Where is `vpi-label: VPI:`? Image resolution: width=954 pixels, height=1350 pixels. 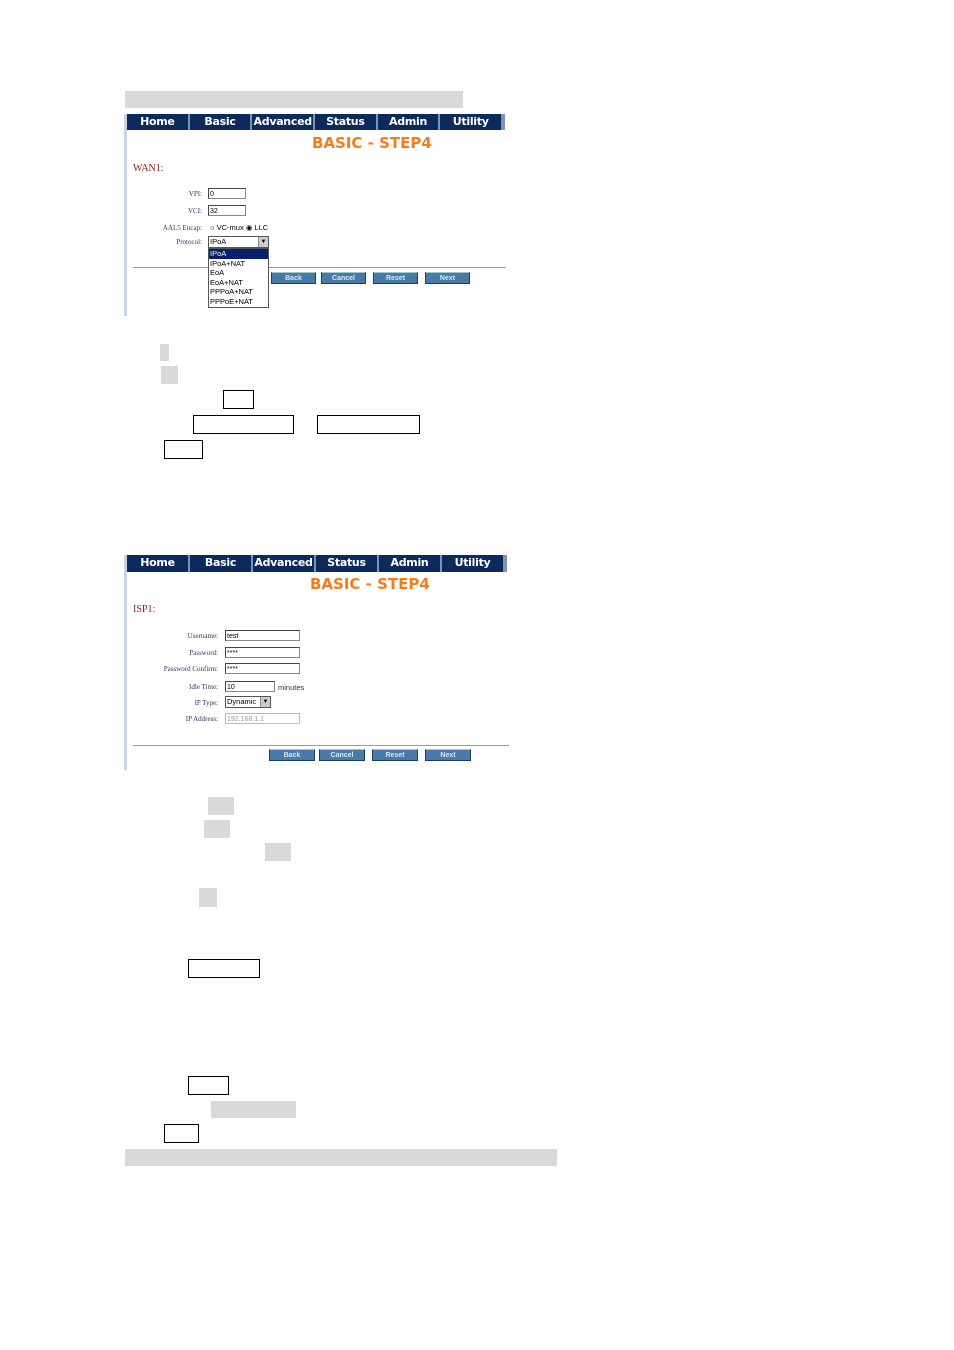
vpi-label: VPI: is located at coordinates (195, 194).